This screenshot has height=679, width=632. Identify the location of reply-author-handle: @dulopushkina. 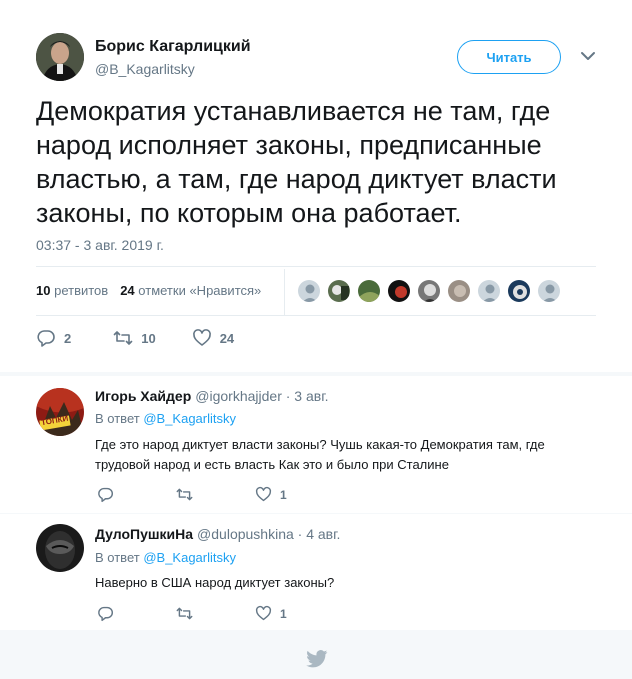
(245, 534).